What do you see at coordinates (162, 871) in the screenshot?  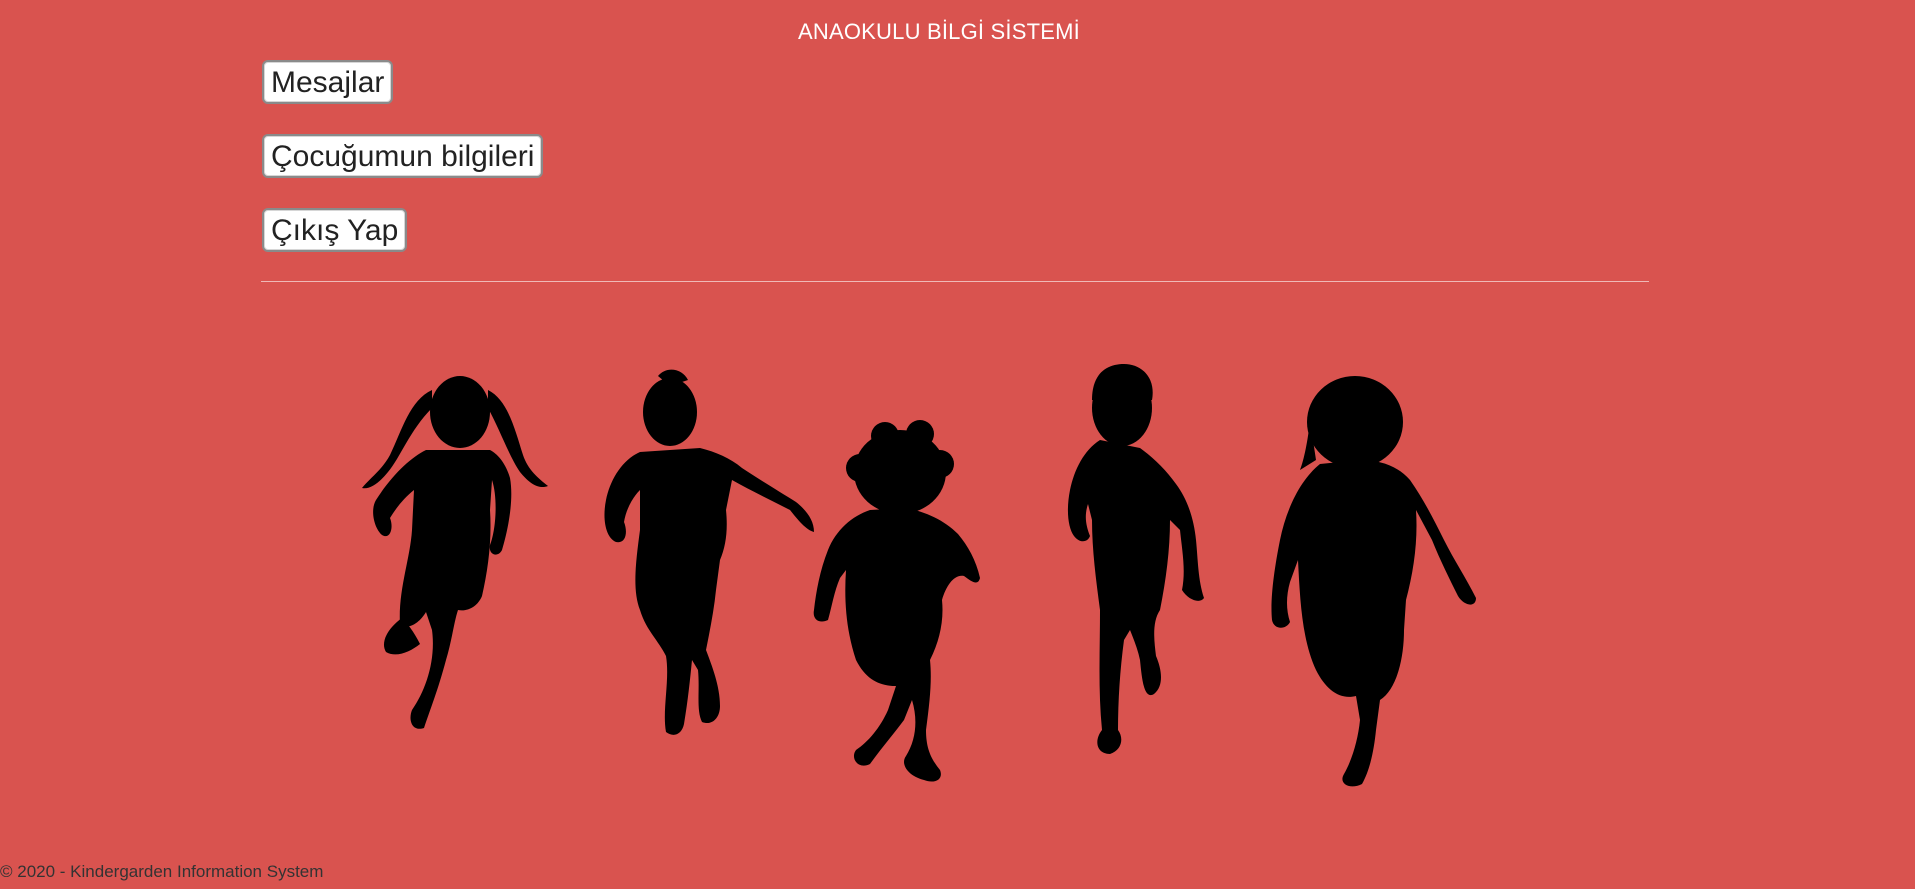 I see `footer-copyright: © 2020 - Kindergarden Information System` at bounding box center [162, 871].